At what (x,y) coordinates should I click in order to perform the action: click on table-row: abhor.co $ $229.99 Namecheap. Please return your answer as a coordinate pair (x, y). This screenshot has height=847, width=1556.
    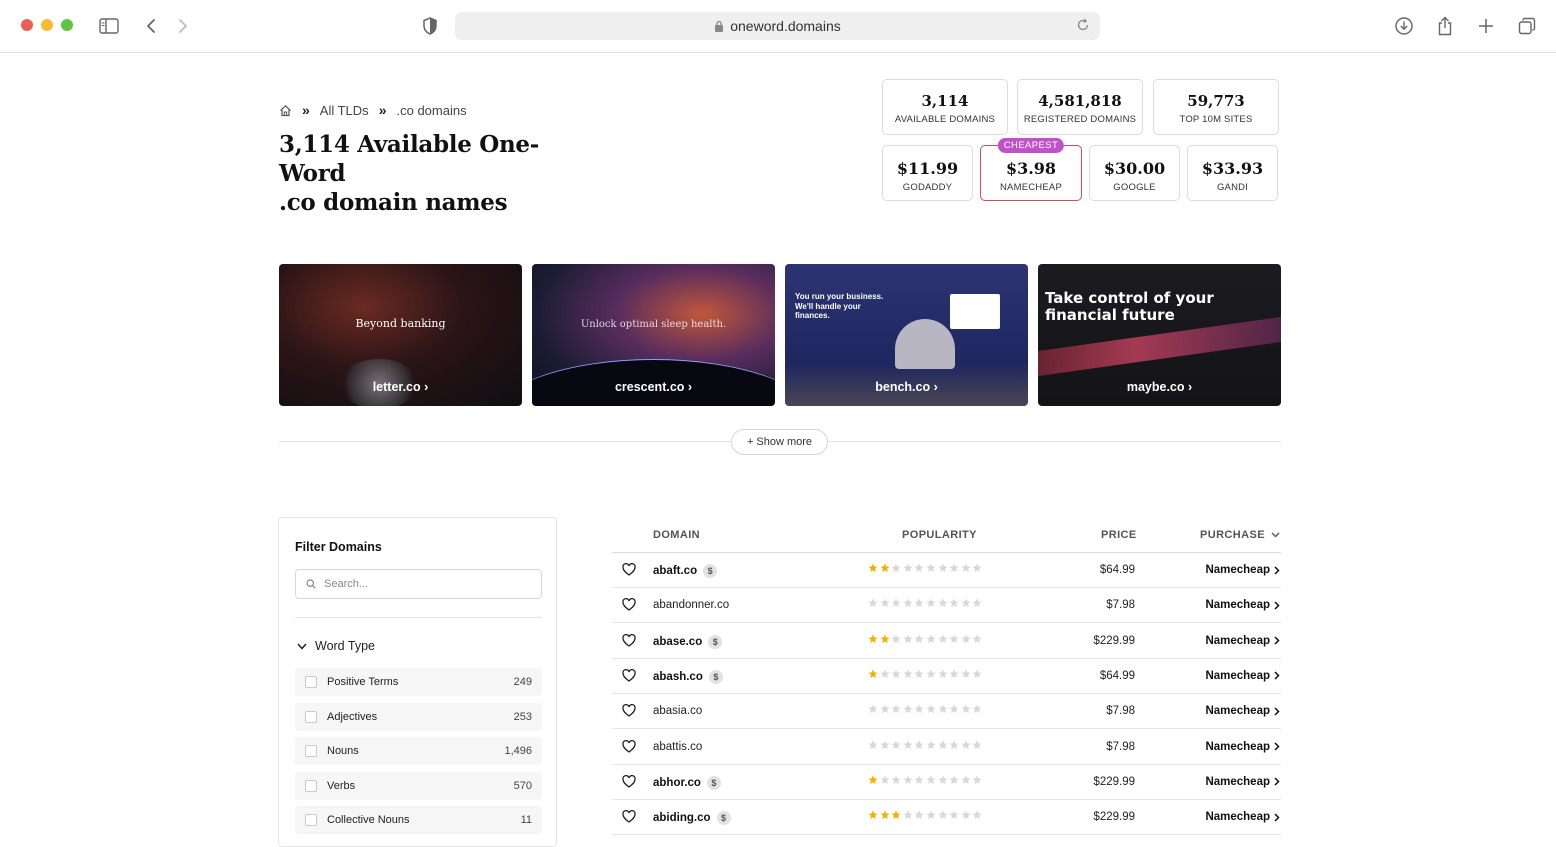
    Looking at the image, I should click on (946, 782).